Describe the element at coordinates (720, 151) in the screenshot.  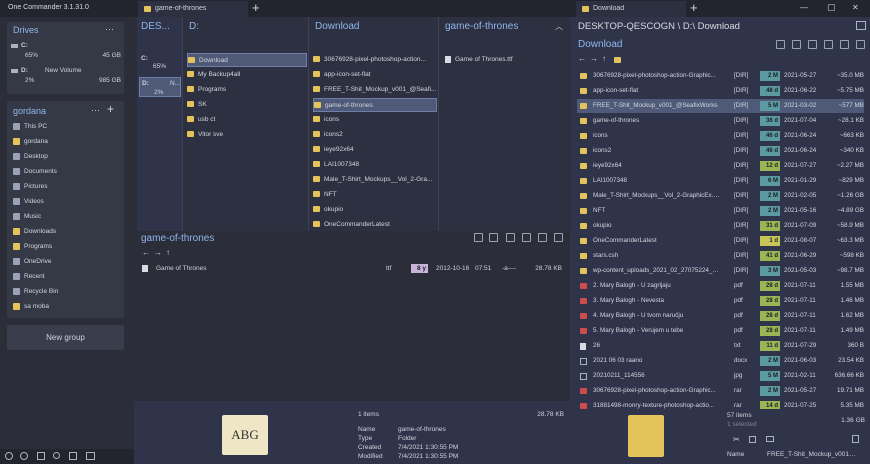
I see `file-row: icons2 [DIR] 46 d 2021-06-24 ~340 KB` at that location.